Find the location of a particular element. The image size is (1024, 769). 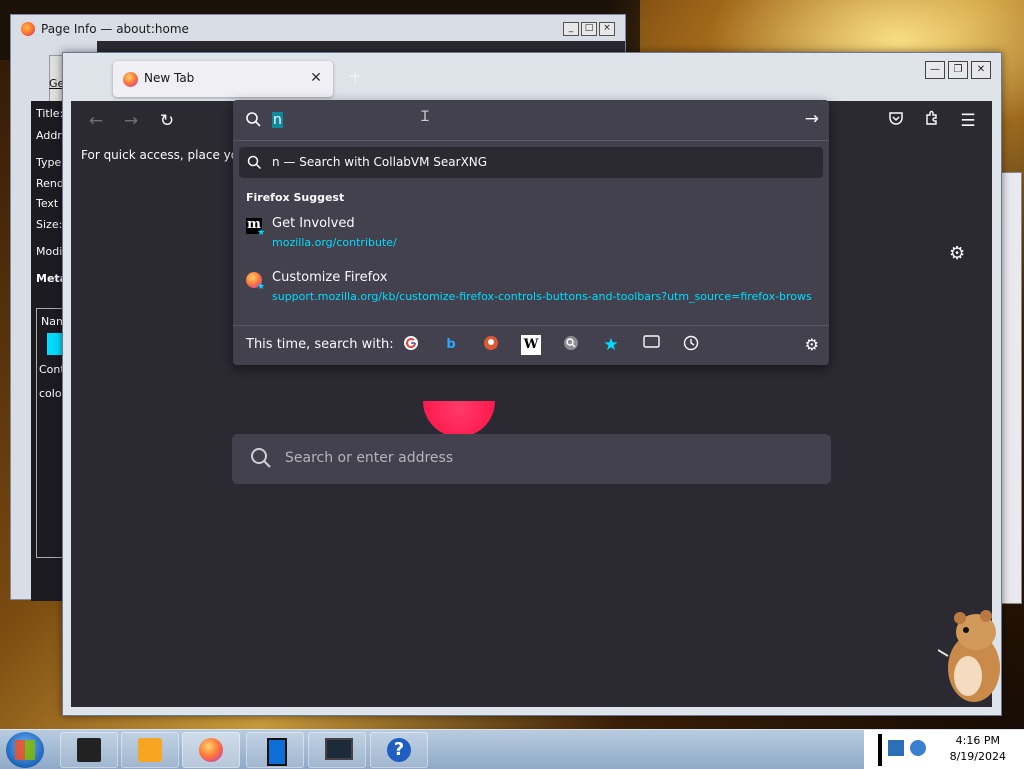

google-icon is located at coordinates (411, 345).